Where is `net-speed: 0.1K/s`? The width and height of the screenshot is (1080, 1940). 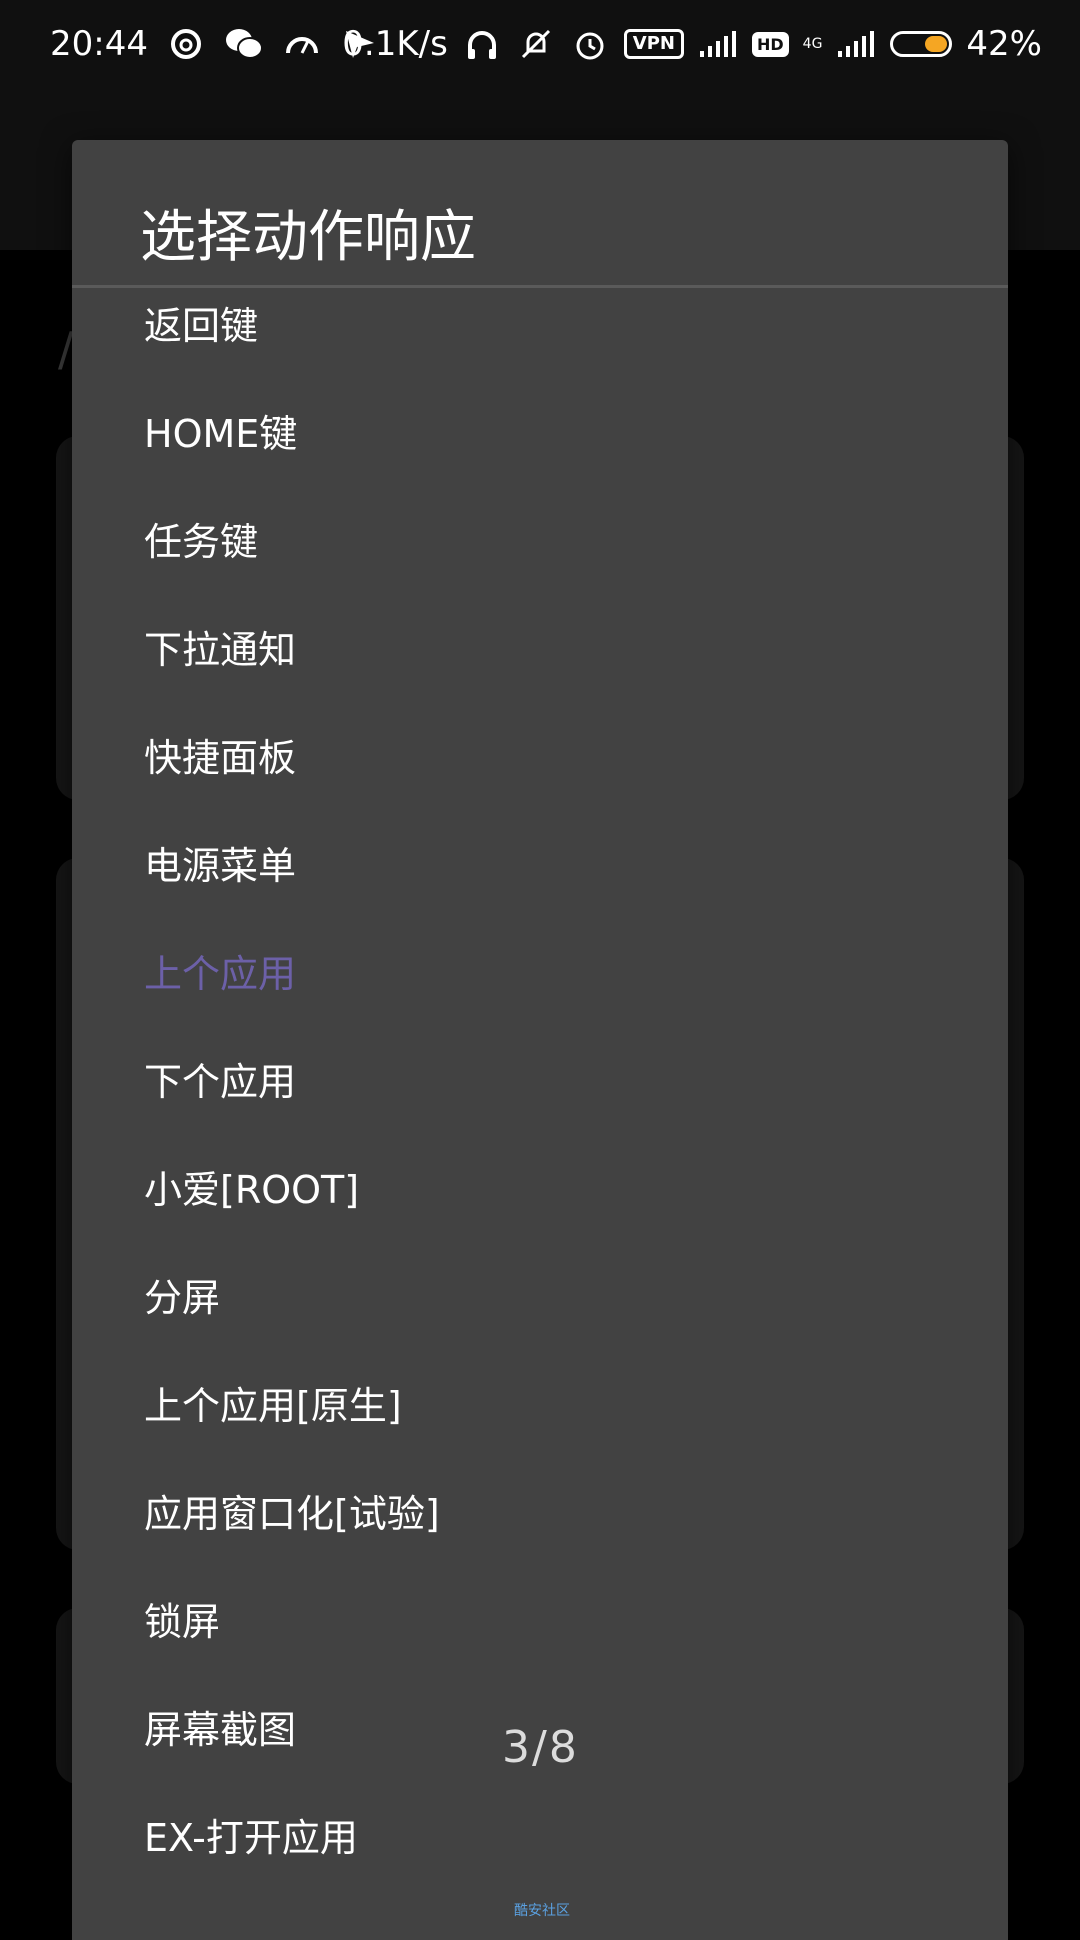
net-speed: 0.1K/s is located at coordinates (395, 44).